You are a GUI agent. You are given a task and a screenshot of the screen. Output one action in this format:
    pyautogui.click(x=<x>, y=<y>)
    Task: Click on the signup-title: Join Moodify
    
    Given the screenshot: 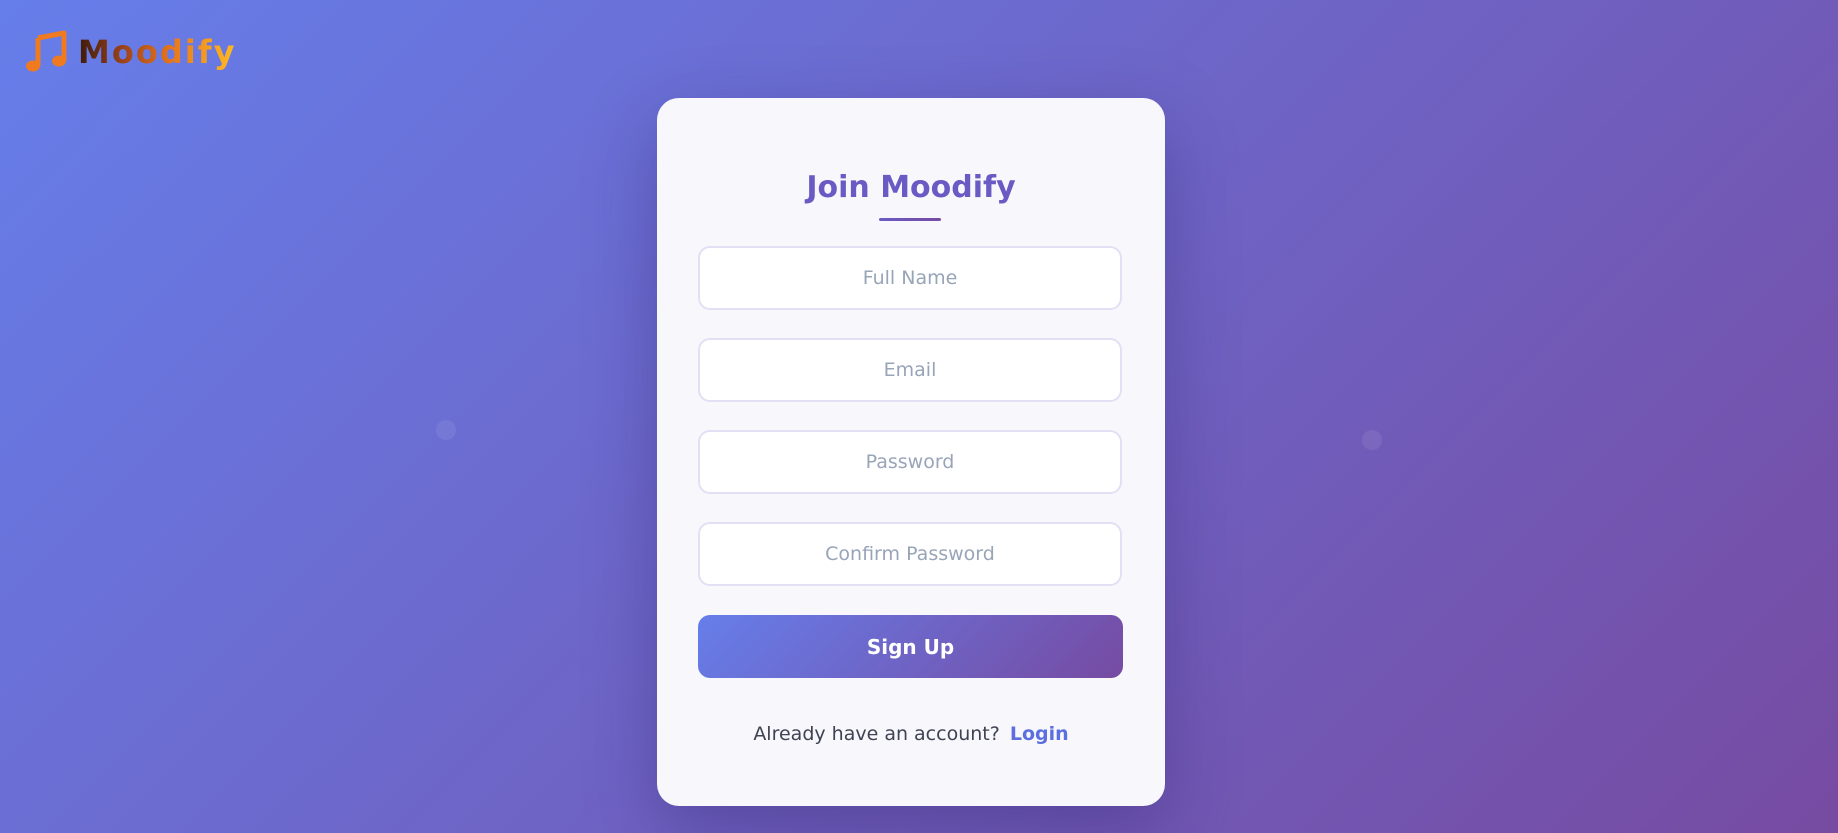 What is the action you would take?
    pyautogui.click(x=911, y=187)
    